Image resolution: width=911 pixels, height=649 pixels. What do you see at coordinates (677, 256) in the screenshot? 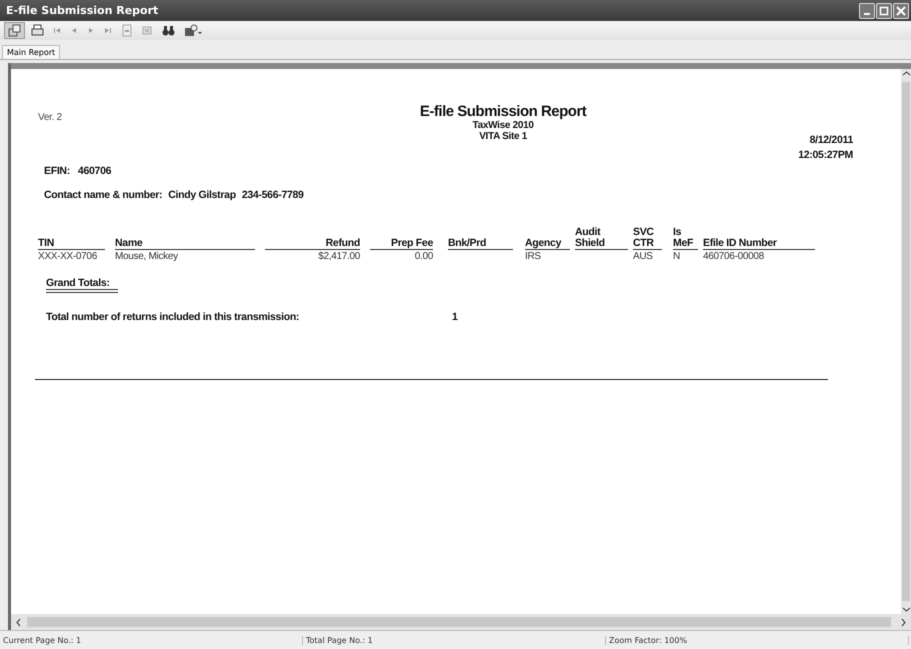
I see `table-cell-text: N` at bounding box center [677, 256].